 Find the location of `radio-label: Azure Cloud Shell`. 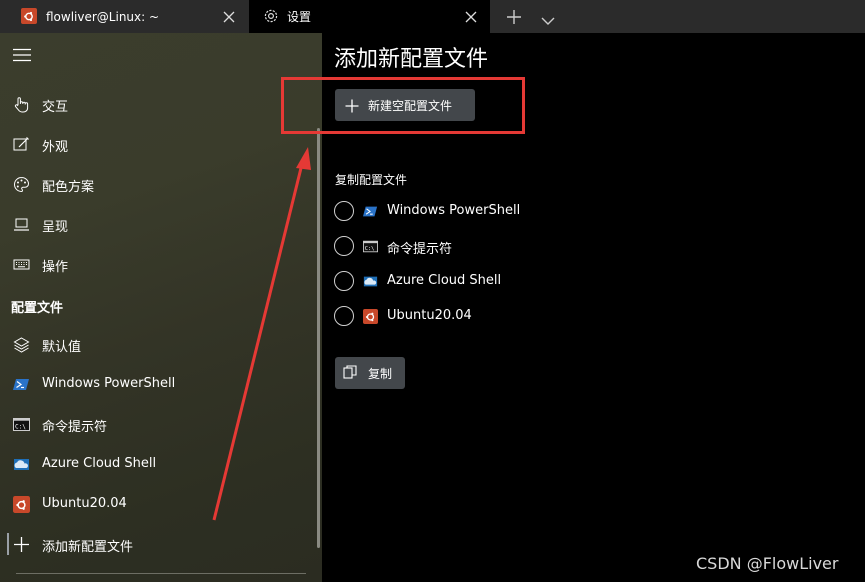

radio-label: Azure Cloud Shell is located at coordinates (444, 280).